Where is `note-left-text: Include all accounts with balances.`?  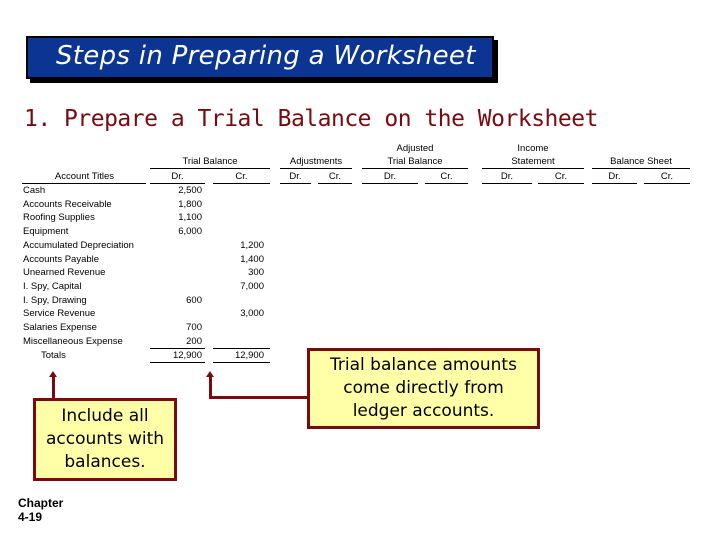
note-left-text: Include all accounts with balances. is located at coordinates (105, 439).